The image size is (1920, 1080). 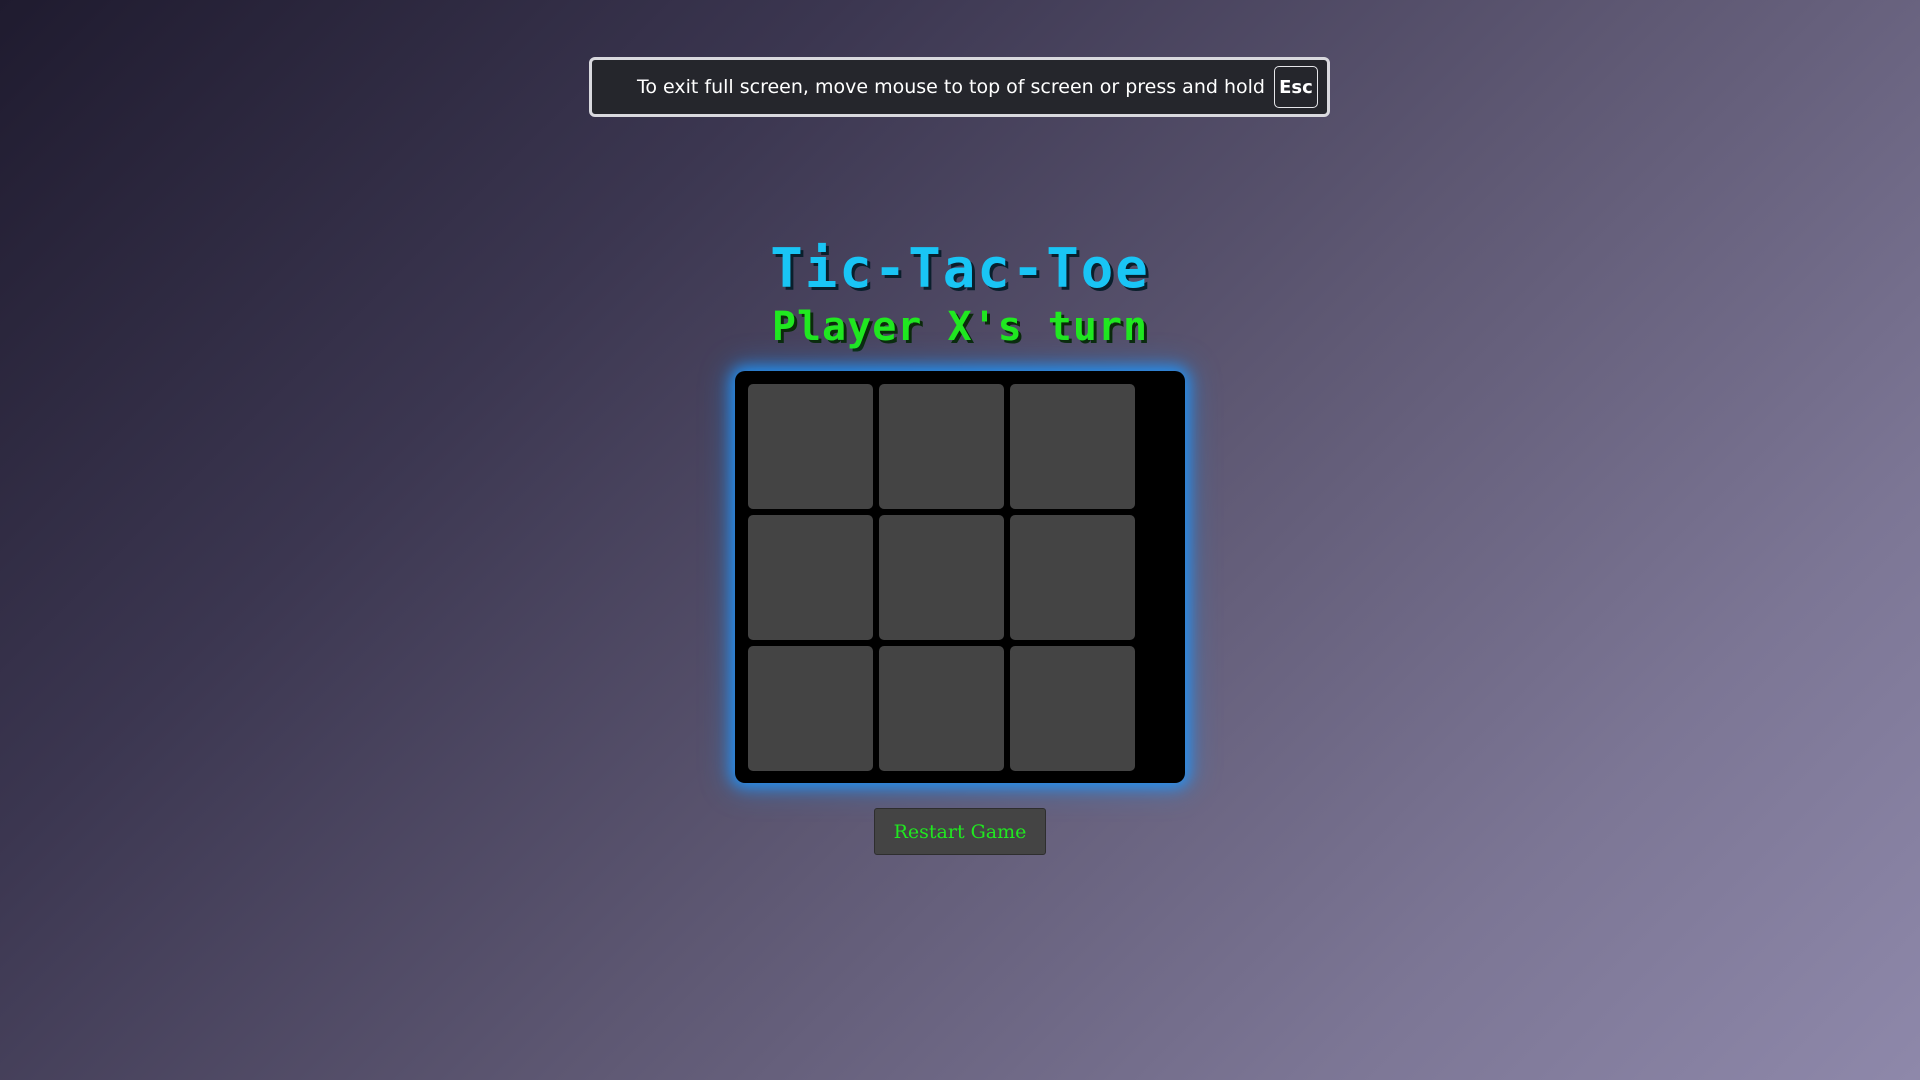 What do you see at coordinates (960, 327) in the screenshot?
I see `turn-status: Player X's turn` at bounding box center [960, 327].